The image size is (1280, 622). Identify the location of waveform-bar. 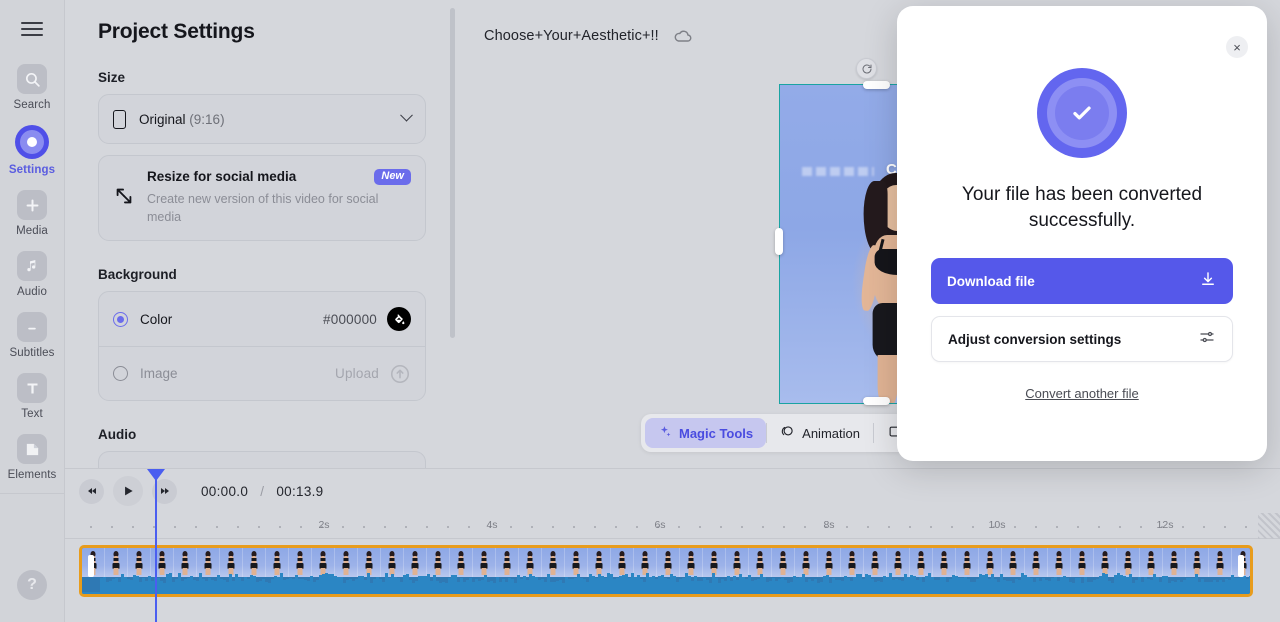
(1249, 584).